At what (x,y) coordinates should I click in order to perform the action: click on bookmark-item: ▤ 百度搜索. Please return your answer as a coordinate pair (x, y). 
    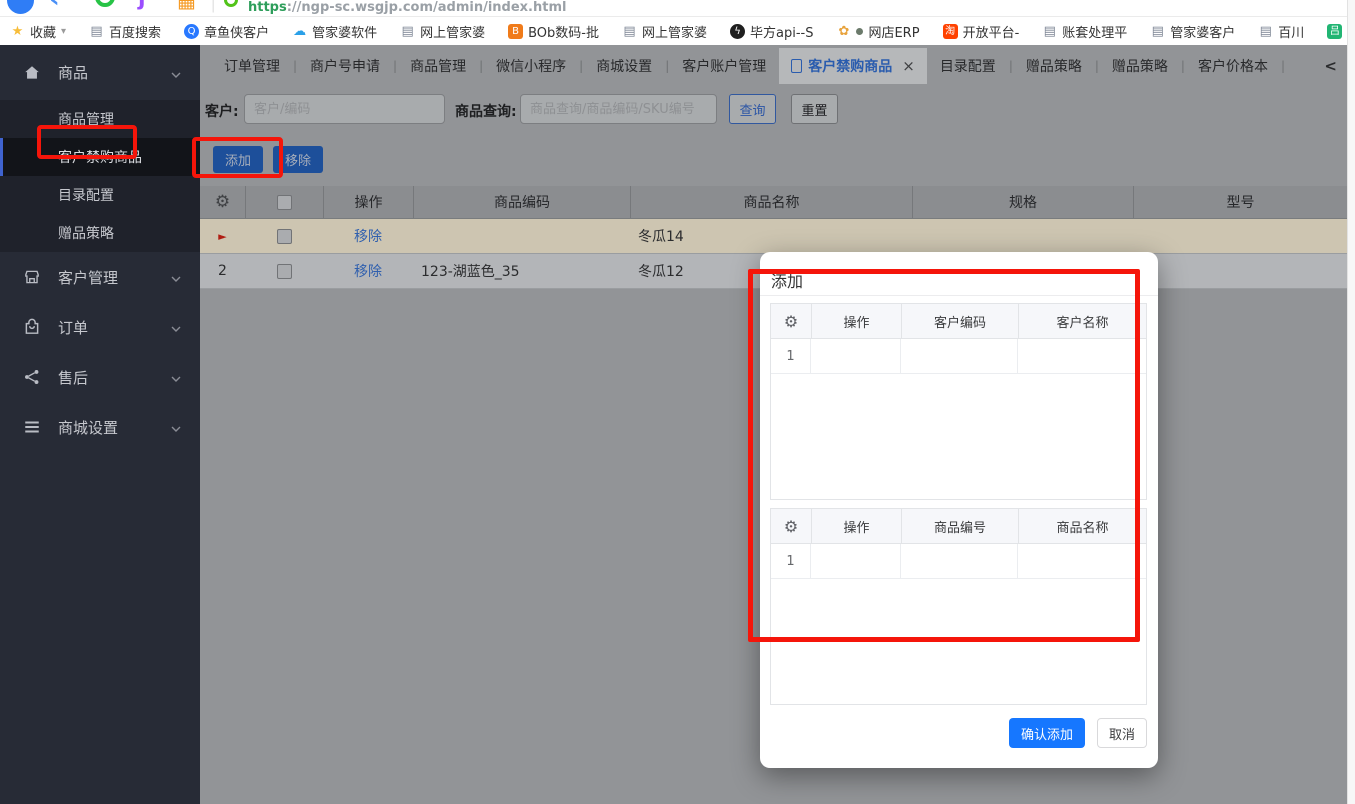
    Looking at the image, I should click on (125, 31).